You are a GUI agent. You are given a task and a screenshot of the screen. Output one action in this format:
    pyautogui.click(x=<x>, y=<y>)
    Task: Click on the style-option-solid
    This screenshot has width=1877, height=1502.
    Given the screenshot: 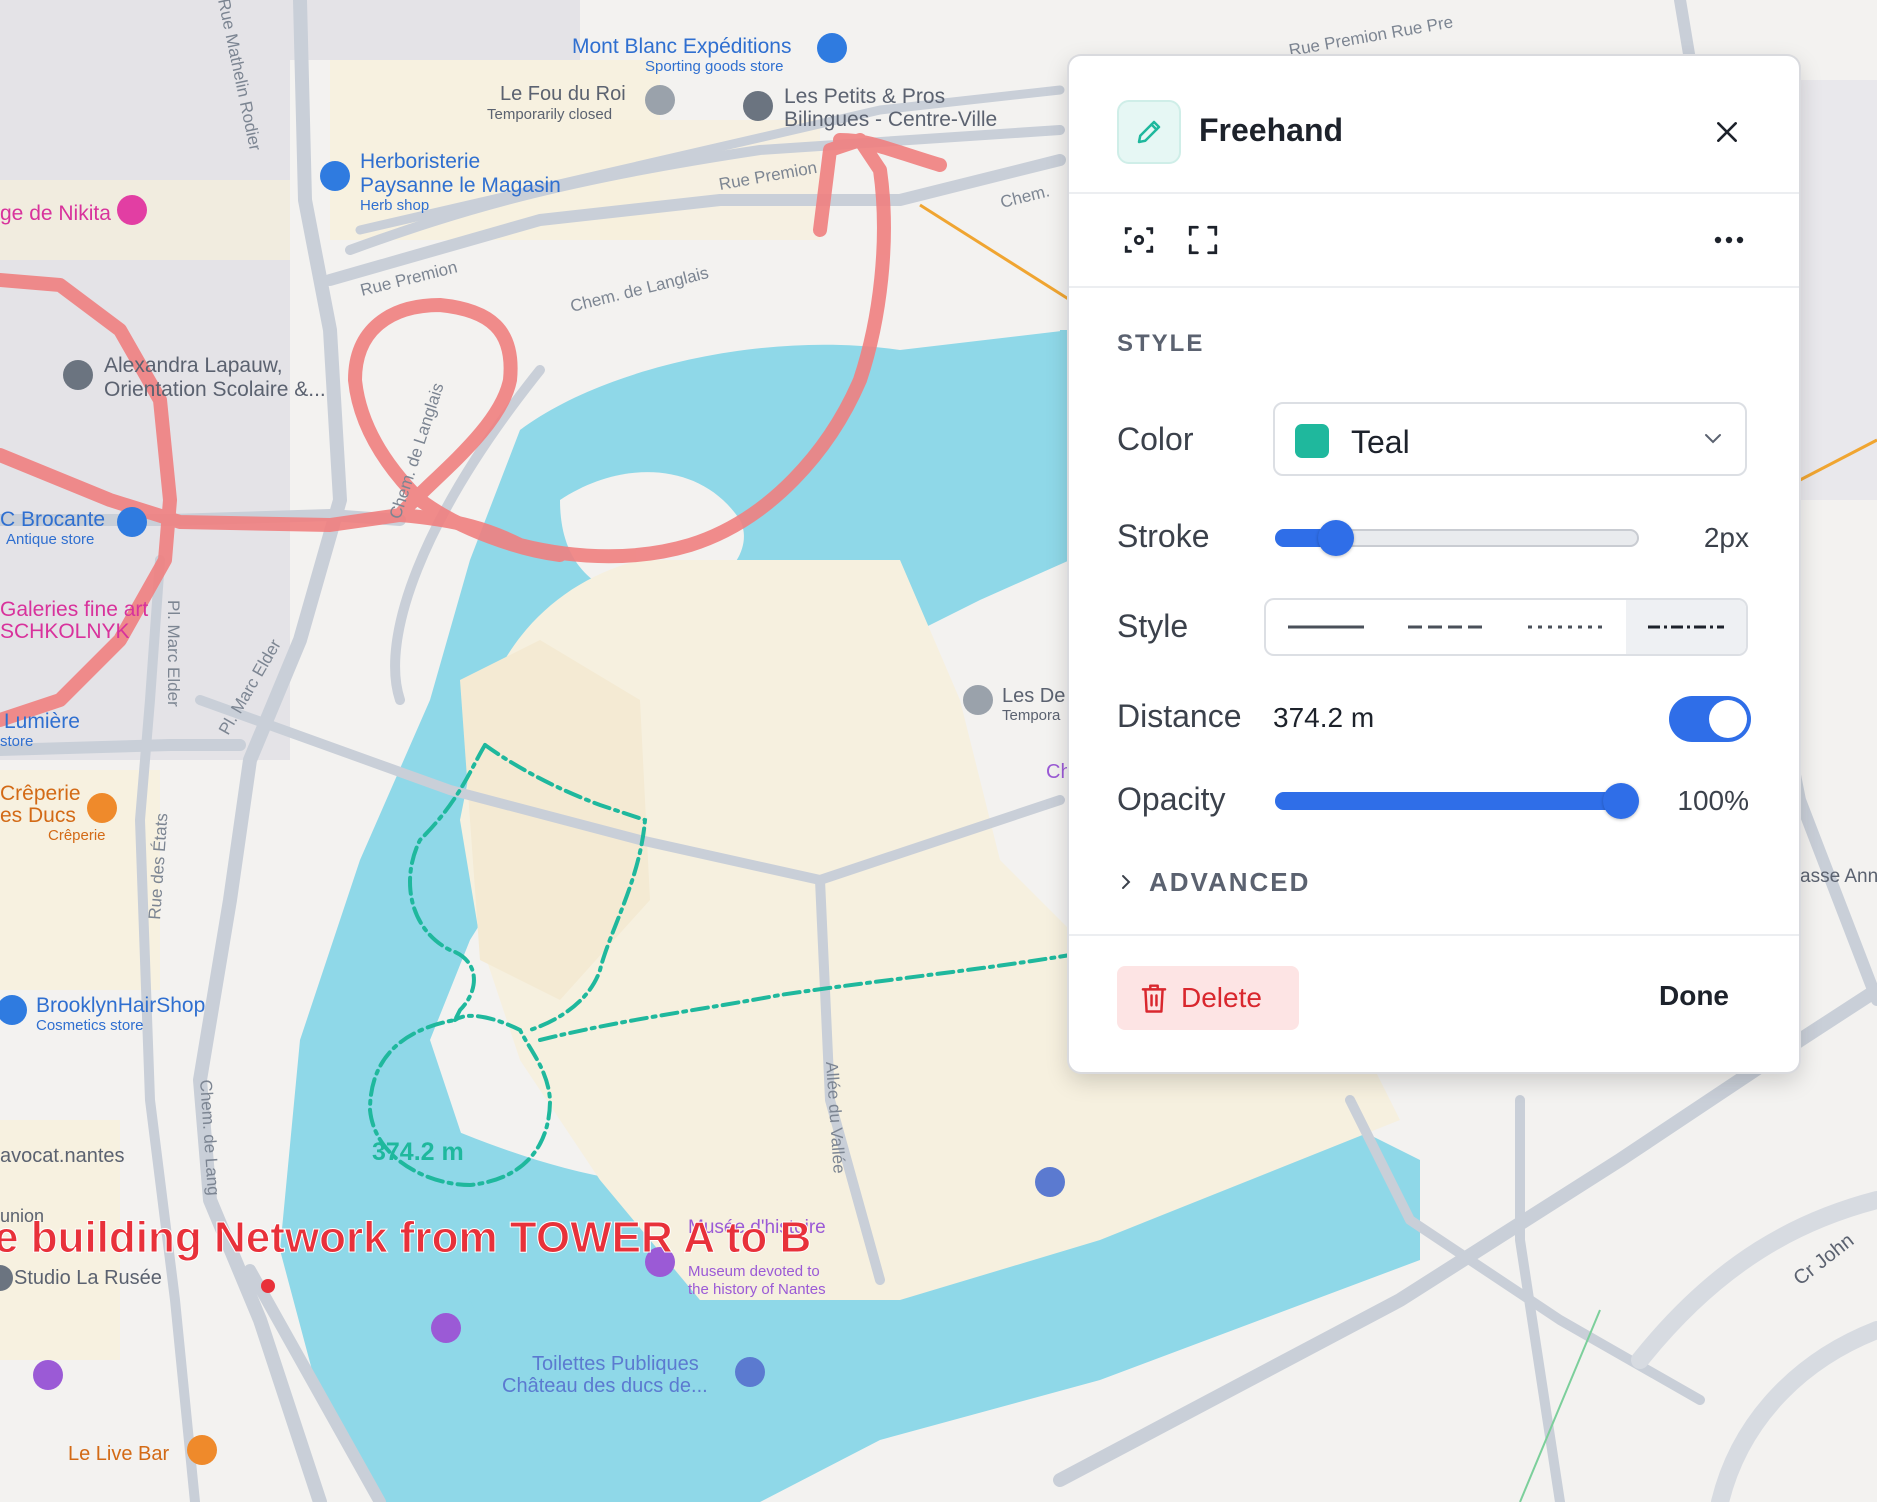 What is the action you would take?
    pyautogui.click(x=1326, y=627)
    